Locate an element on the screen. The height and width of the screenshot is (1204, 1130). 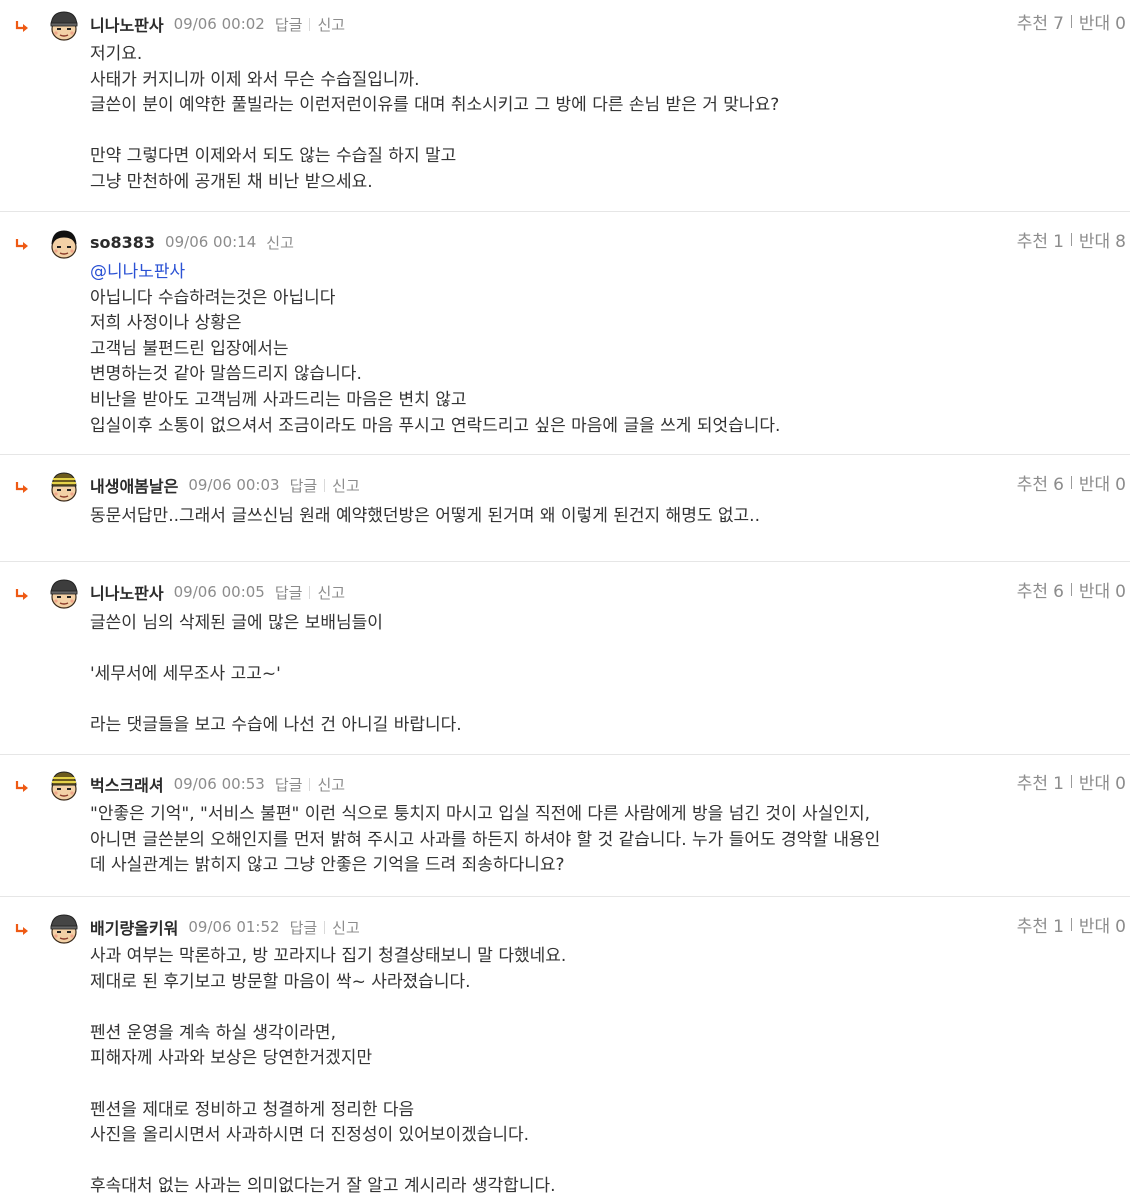
vote-counts: 추천 1 반대 8 is located at coordinates (1071, 239).